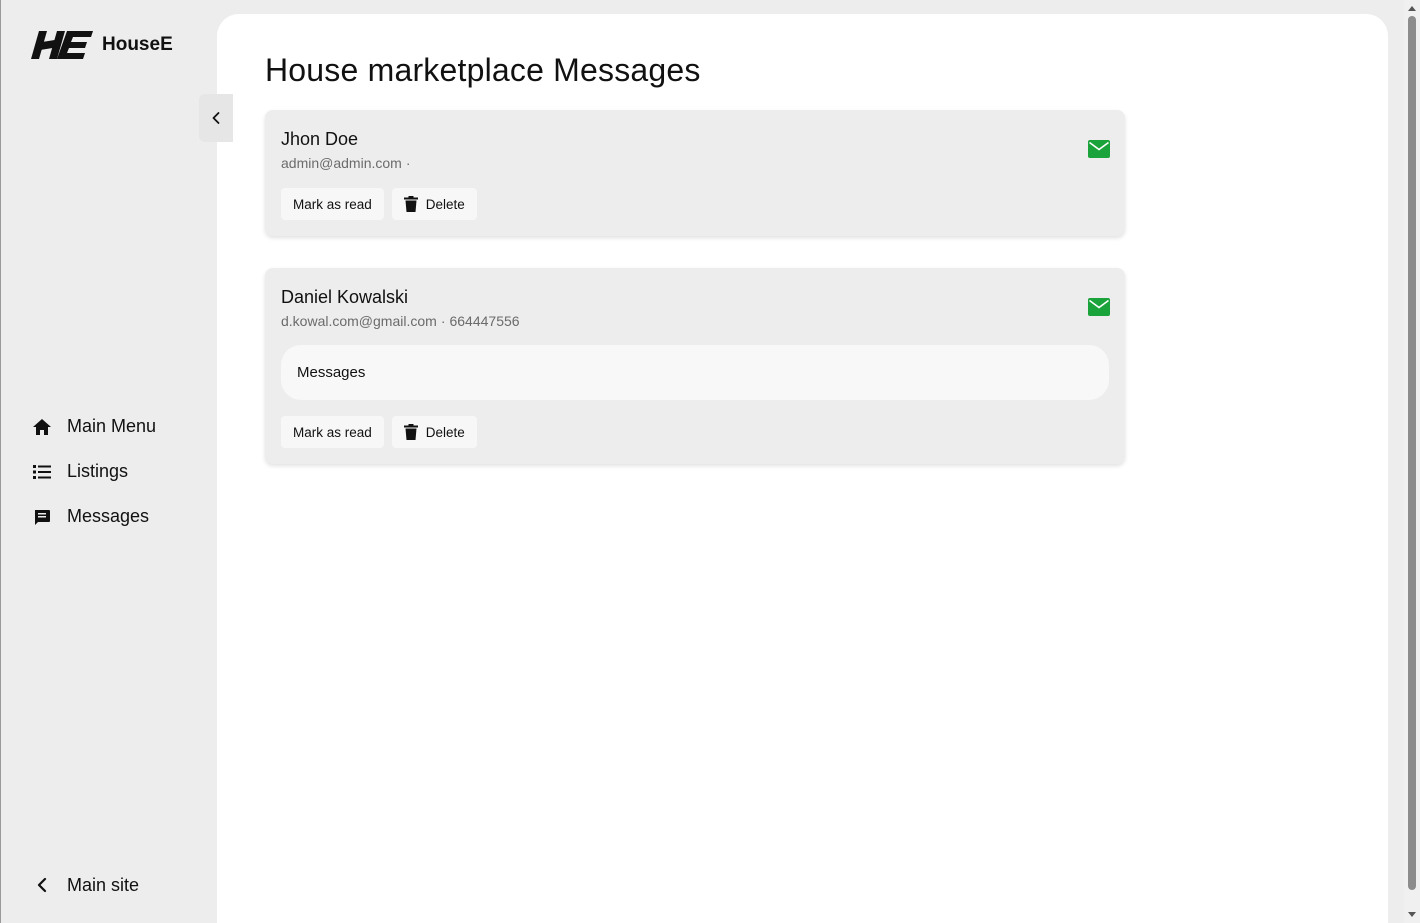 This screenshot has width=1420, height=923. I want to click on scroll-up-arrow-icon, so click(1412, 8).